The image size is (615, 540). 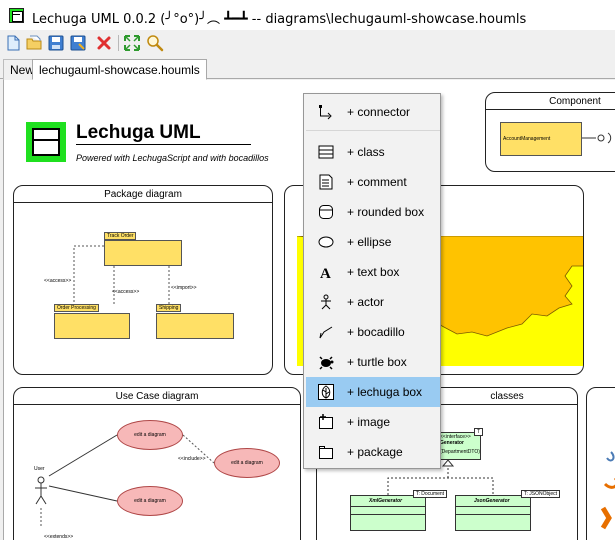 I want to click on menu-item-text-box: A + text box, so click(x=373, y=272).